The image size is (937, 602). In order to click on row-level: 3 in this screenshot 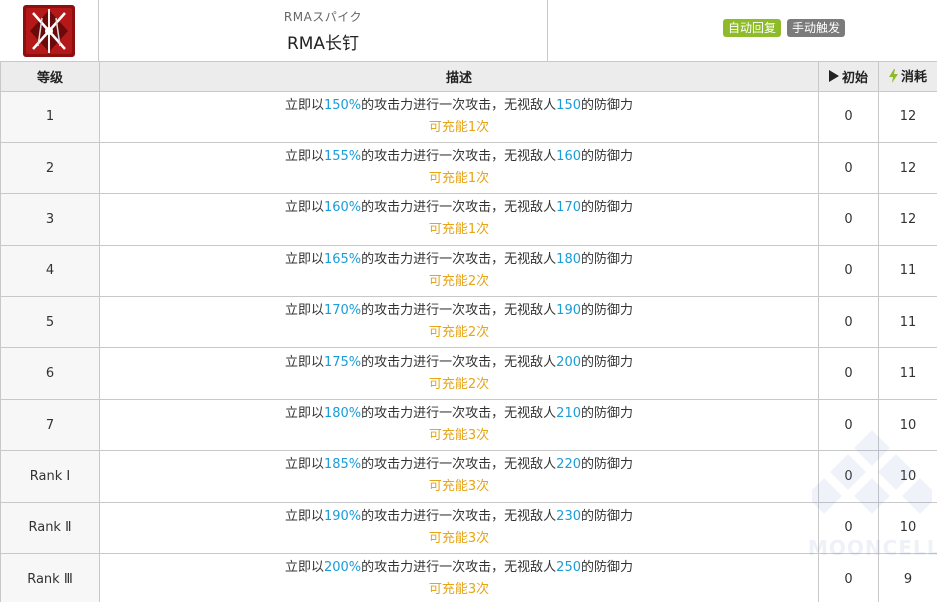, I will do `click(50, 219)`.